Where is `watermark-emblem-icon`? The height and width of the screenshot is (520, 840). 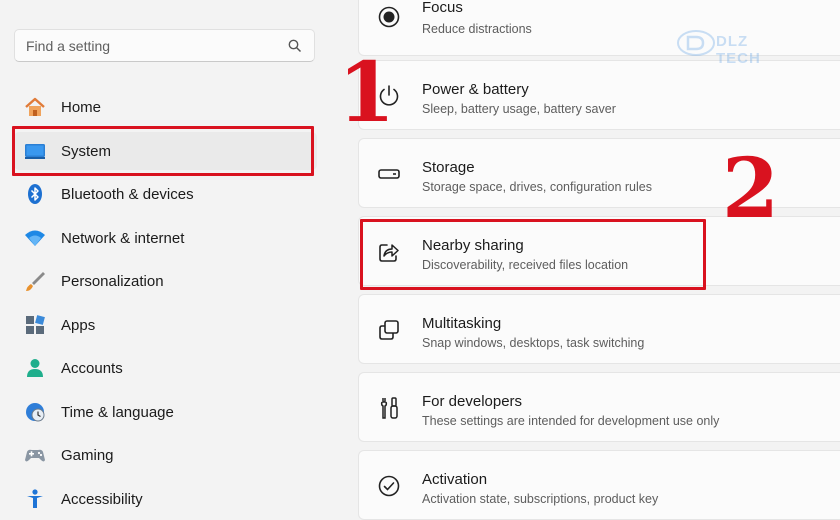
watermark-emblem-icon is located at coordinates (696, 43).